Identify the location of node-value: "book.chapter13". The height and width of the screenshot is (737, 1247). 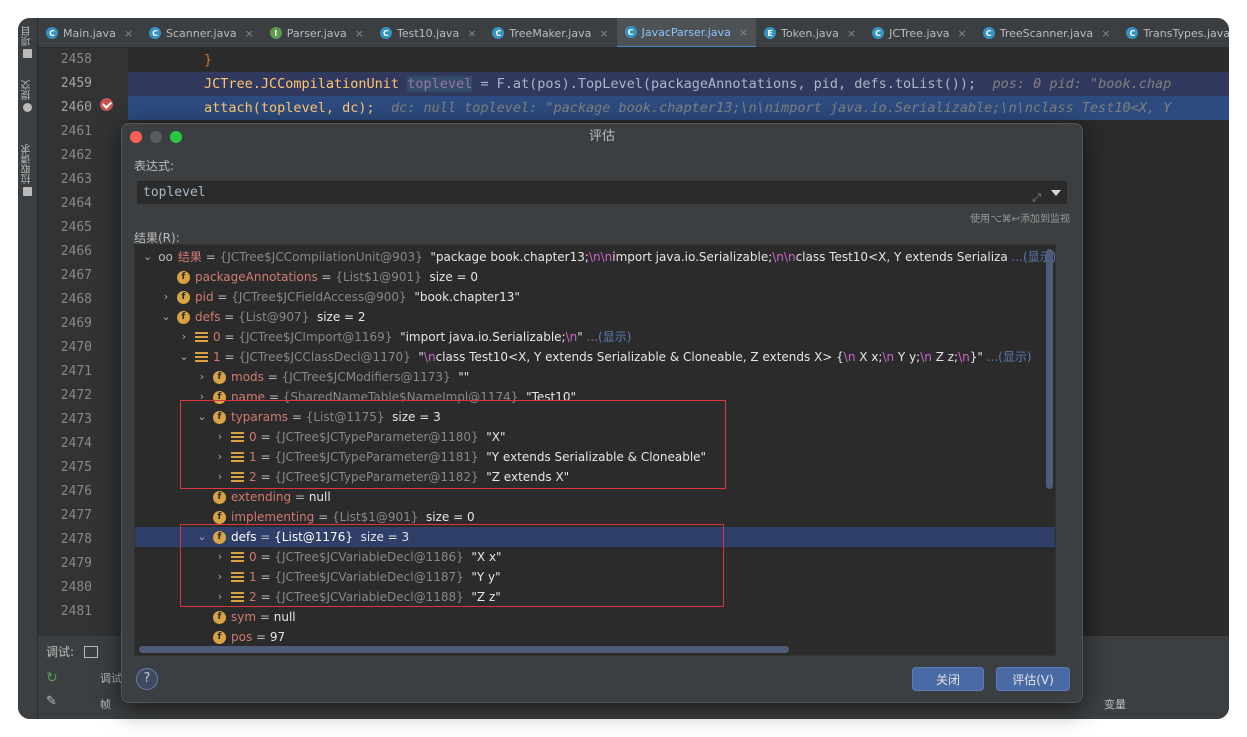
(465, 297).